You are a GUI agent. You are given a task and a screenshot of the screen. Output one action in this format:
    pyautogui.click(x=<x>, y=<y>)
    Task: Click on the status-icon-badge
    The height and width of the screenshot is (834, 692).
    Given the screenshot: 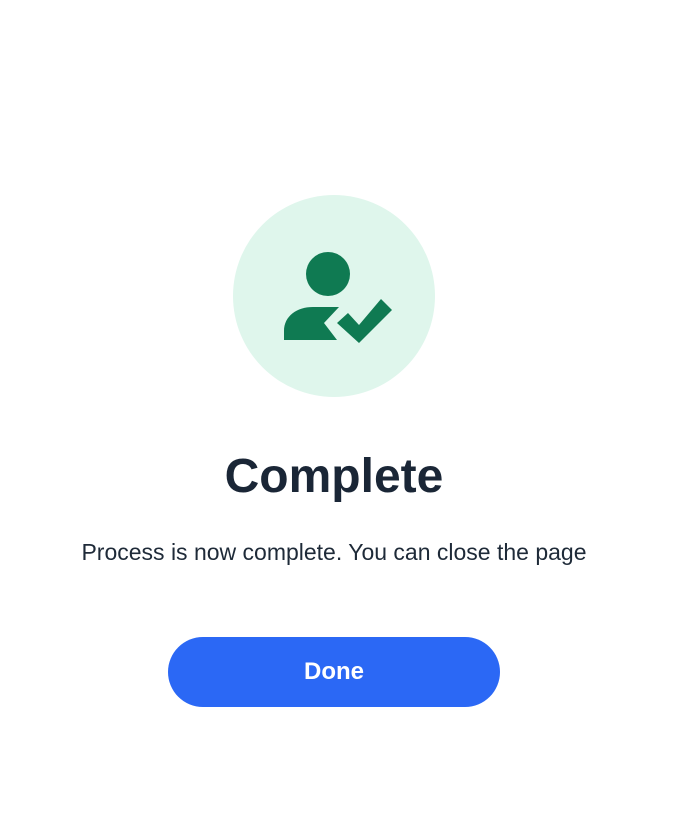 What is the action you would take?
    pyautogui.click(x=334, y=296)
    